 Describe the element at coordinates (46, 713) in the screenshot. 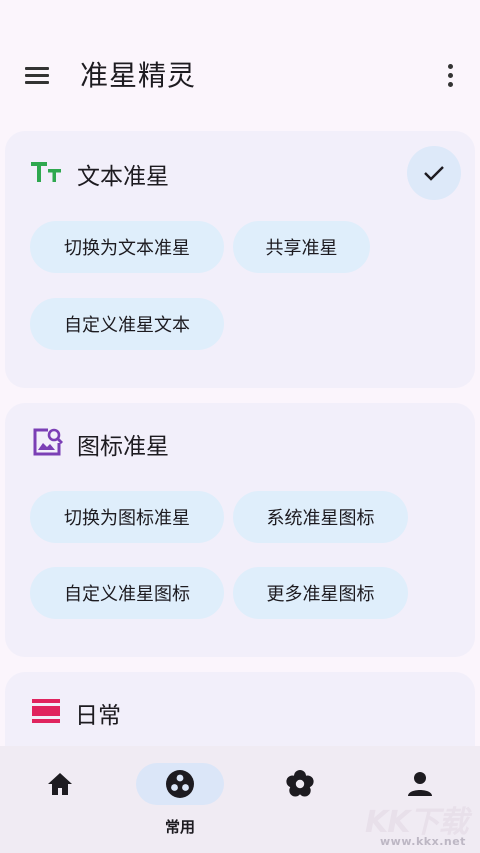

I see `view-agenda-icon` at that location.